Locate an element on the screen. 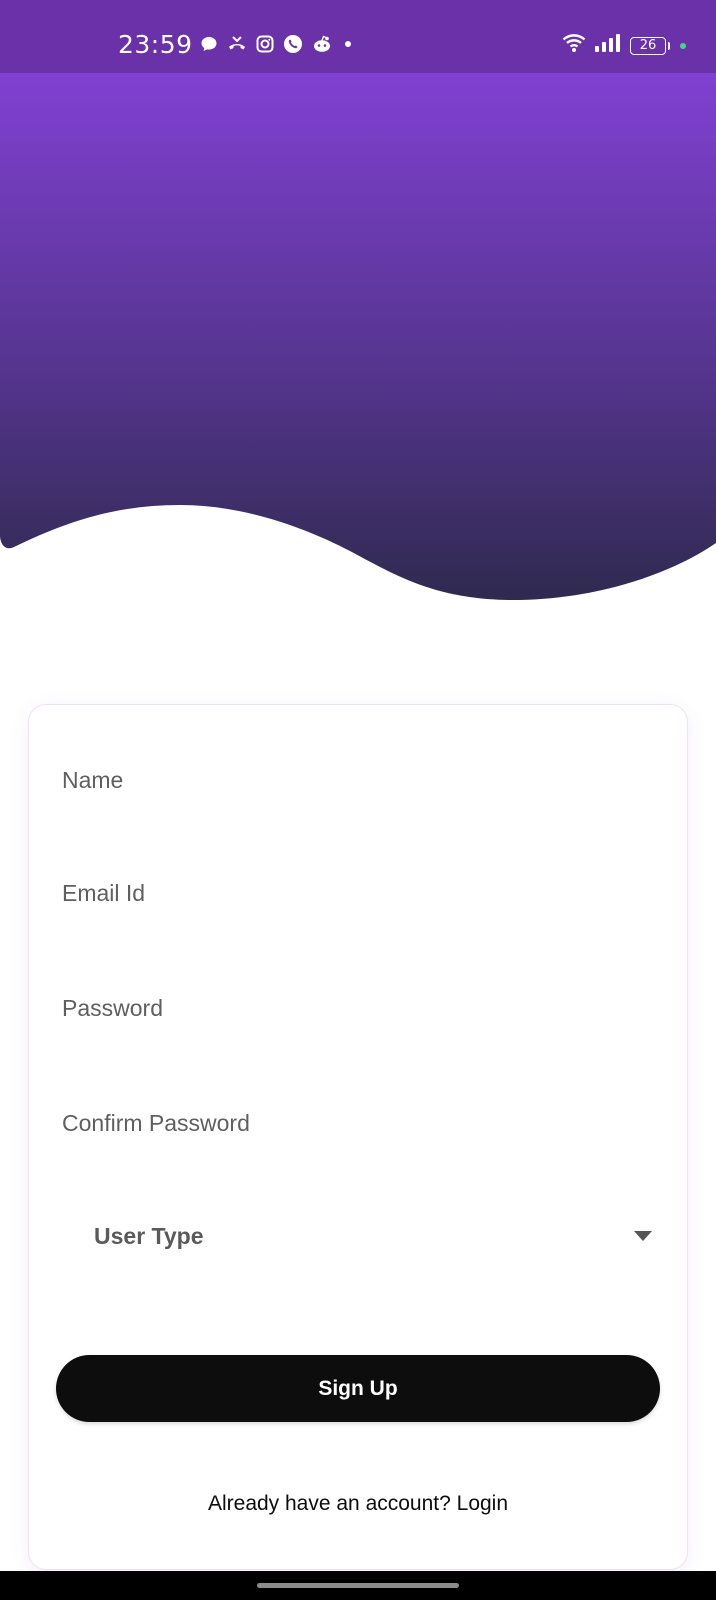 Image resolution: width=716 pixels, height=1600 pixels. home-gesture-handle is located at coordinates (358, 1585).